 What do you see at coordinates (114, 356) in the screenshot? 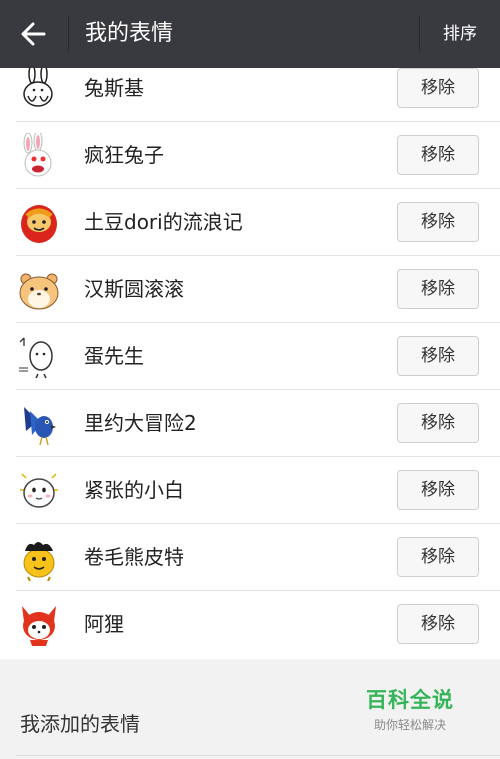
I see `sticker-name: 蛋先生` at bounding box center [114, 356].